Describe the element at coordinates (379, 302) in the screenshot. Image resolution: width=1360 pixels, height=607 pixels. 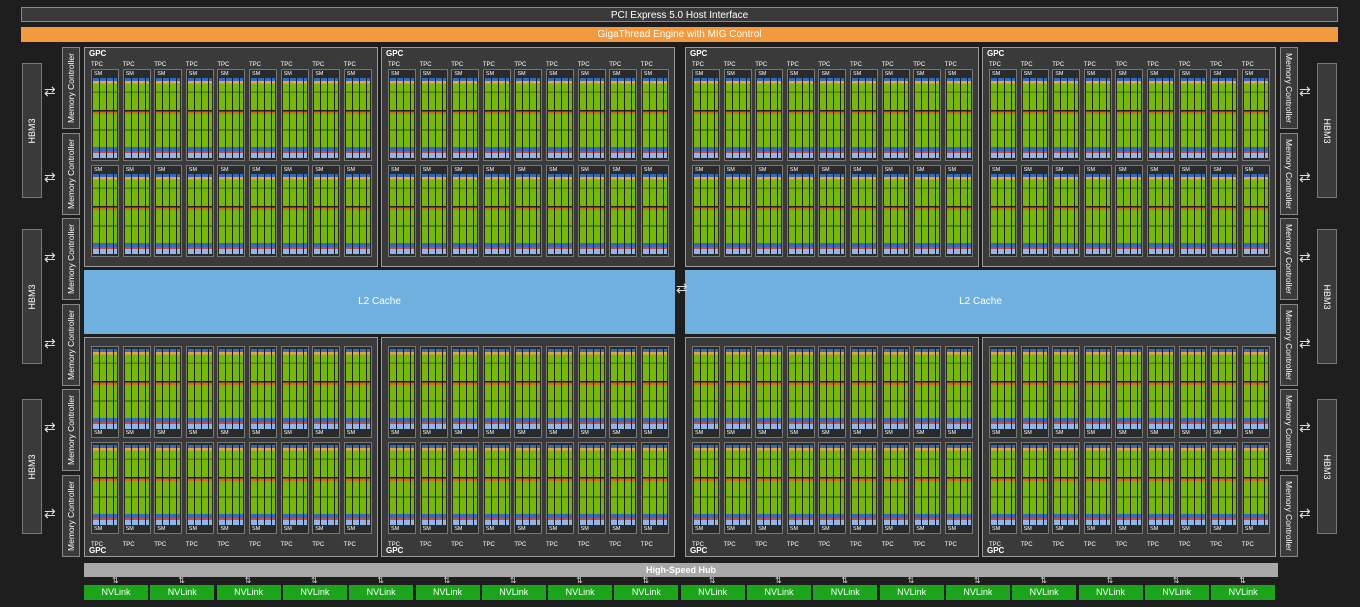
I see `l2-cache-left: L2 Cache` at that location.